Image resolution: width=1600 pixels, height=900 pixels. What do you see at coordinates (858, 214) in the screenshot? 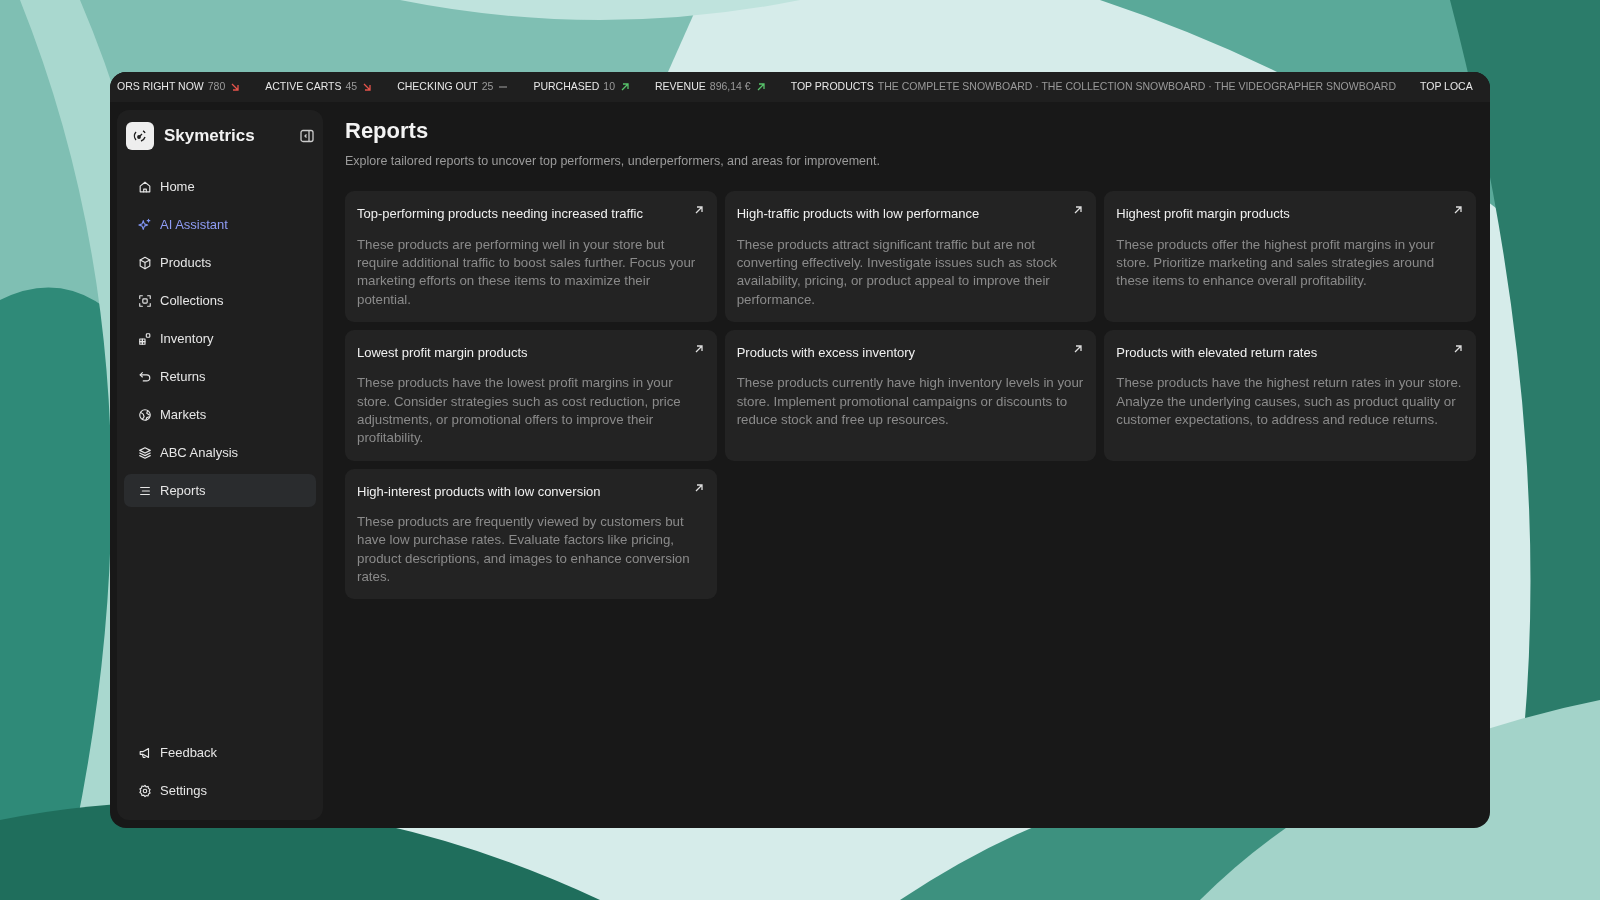
I see `card-title: High-traffic products with low performance` at bounding box center [858, 214].